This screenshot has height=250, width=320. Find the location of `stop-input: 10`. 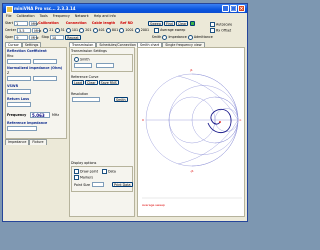

stop-input: 10 is located at coordinates (57, 37).